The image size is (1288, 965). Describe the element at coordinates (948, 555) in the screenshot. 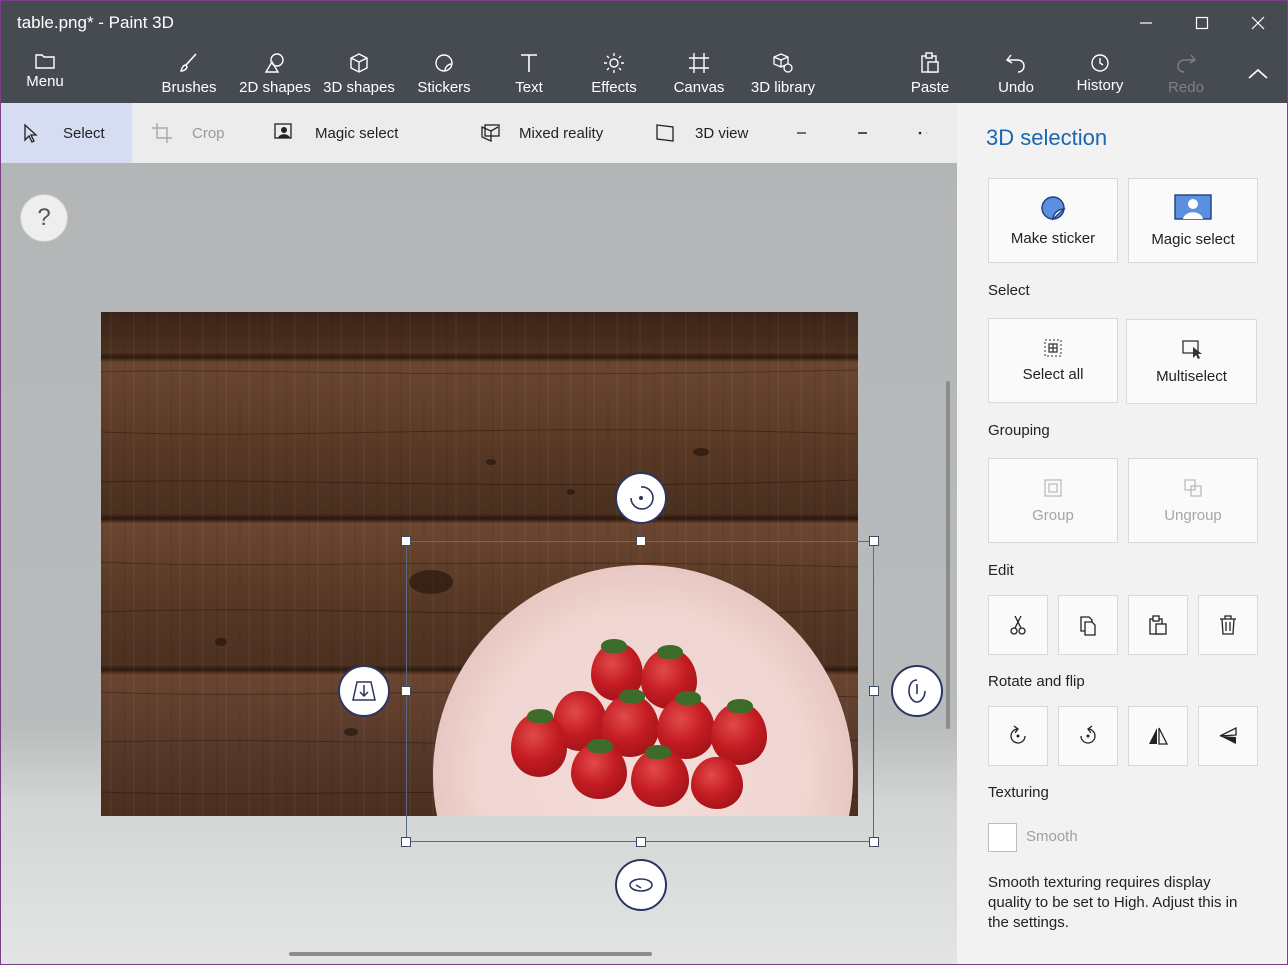

I see `vertical-scrollbar` at that location.